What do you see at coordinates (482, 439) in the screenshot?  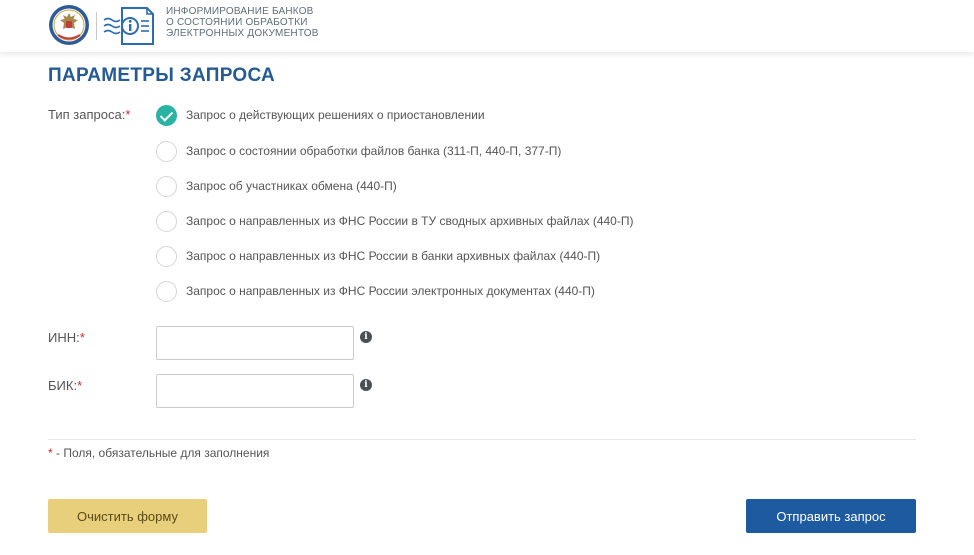 I see `form-separator` at bounding box center [482, 439].